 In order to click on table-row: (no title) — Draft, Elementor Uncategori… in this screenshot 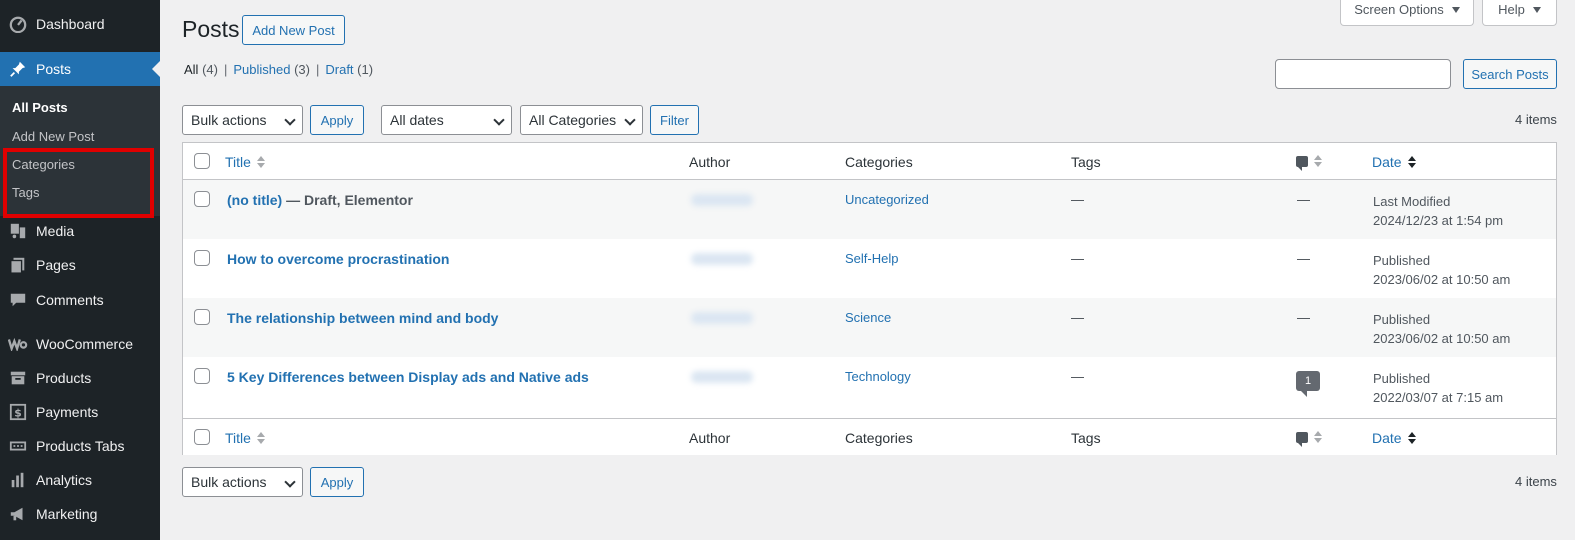, I will do `click(869, 209)`.